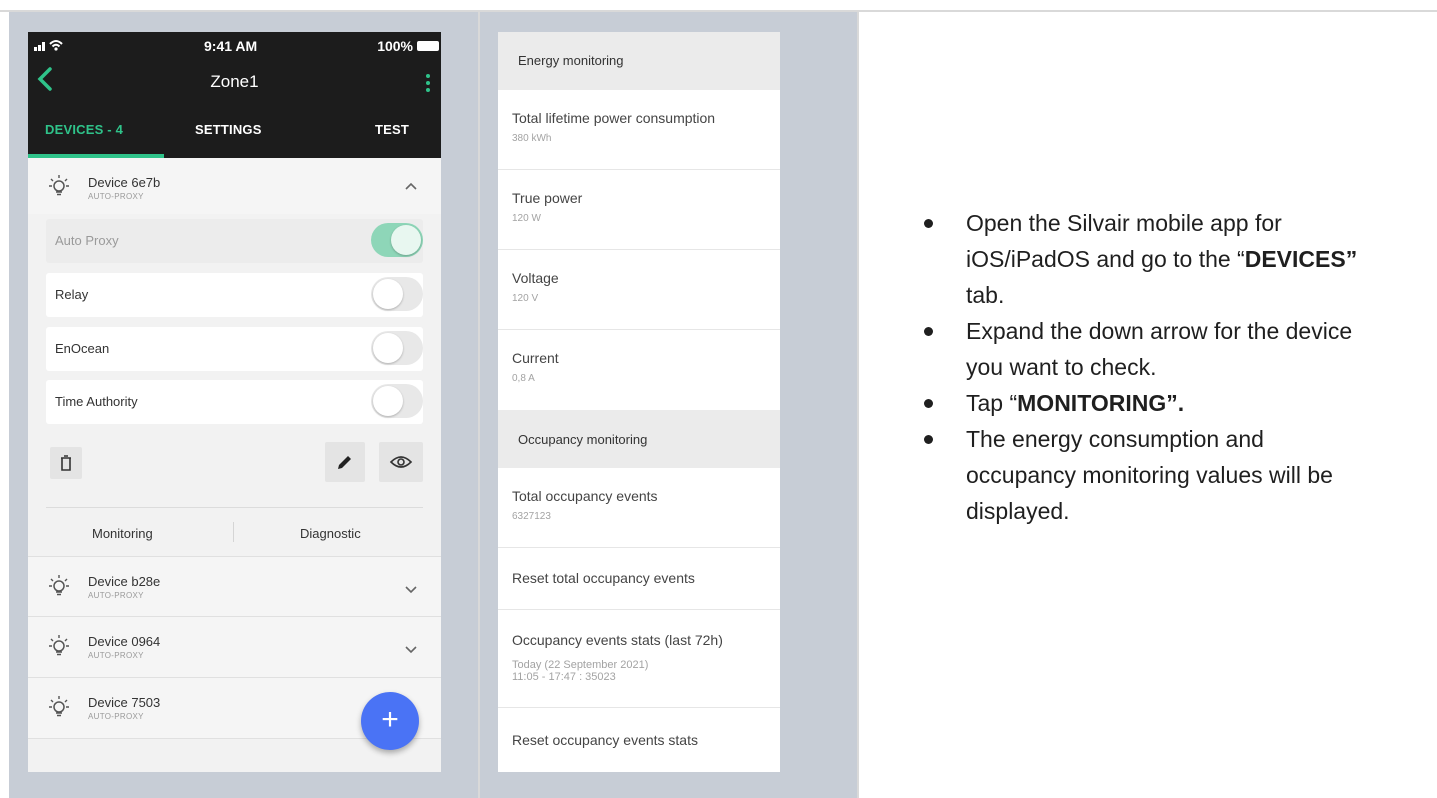  I want to click on eye-icon, so click(401, 462).